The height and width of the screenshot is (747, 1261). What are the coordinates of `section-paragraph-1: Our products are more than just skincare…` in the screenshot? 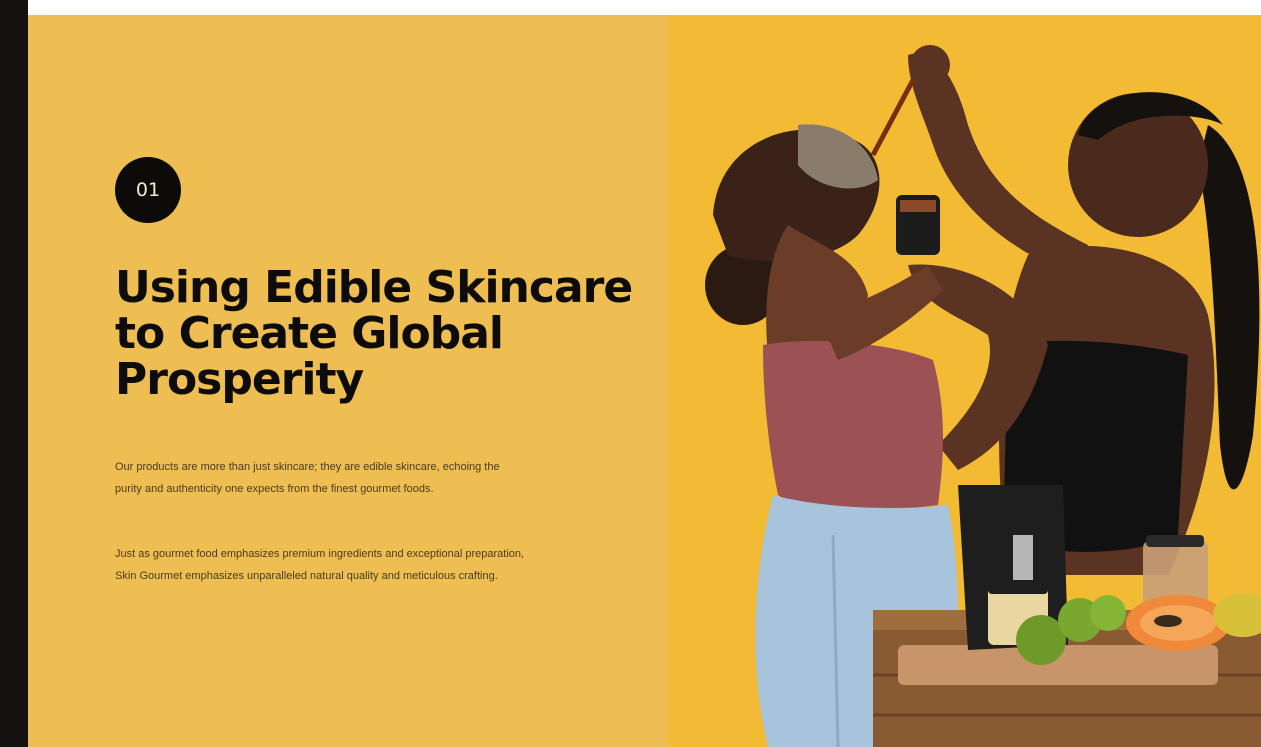 It's located at (307, 478).